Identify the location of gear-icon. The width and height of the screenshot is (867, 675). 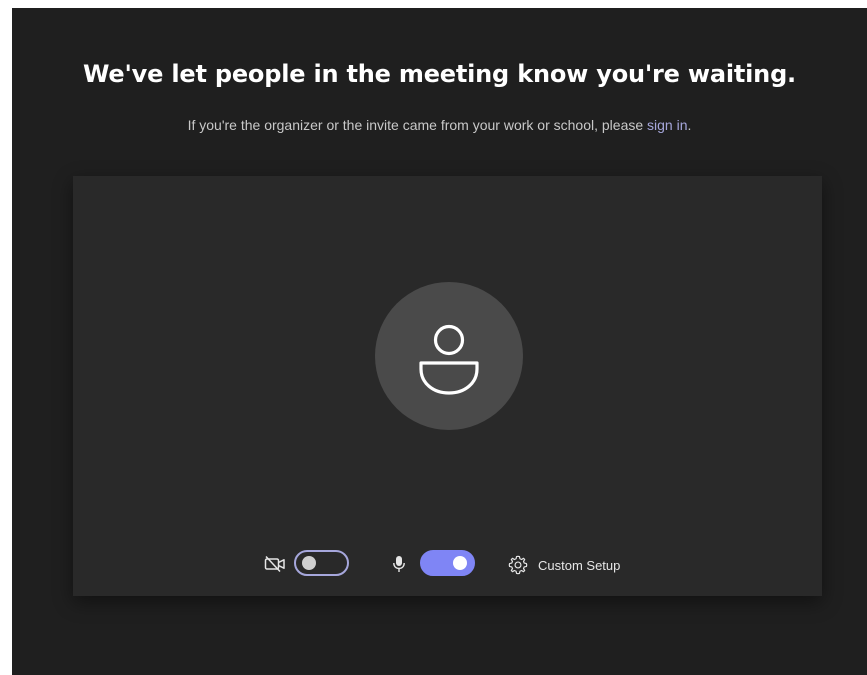
(518, 565).